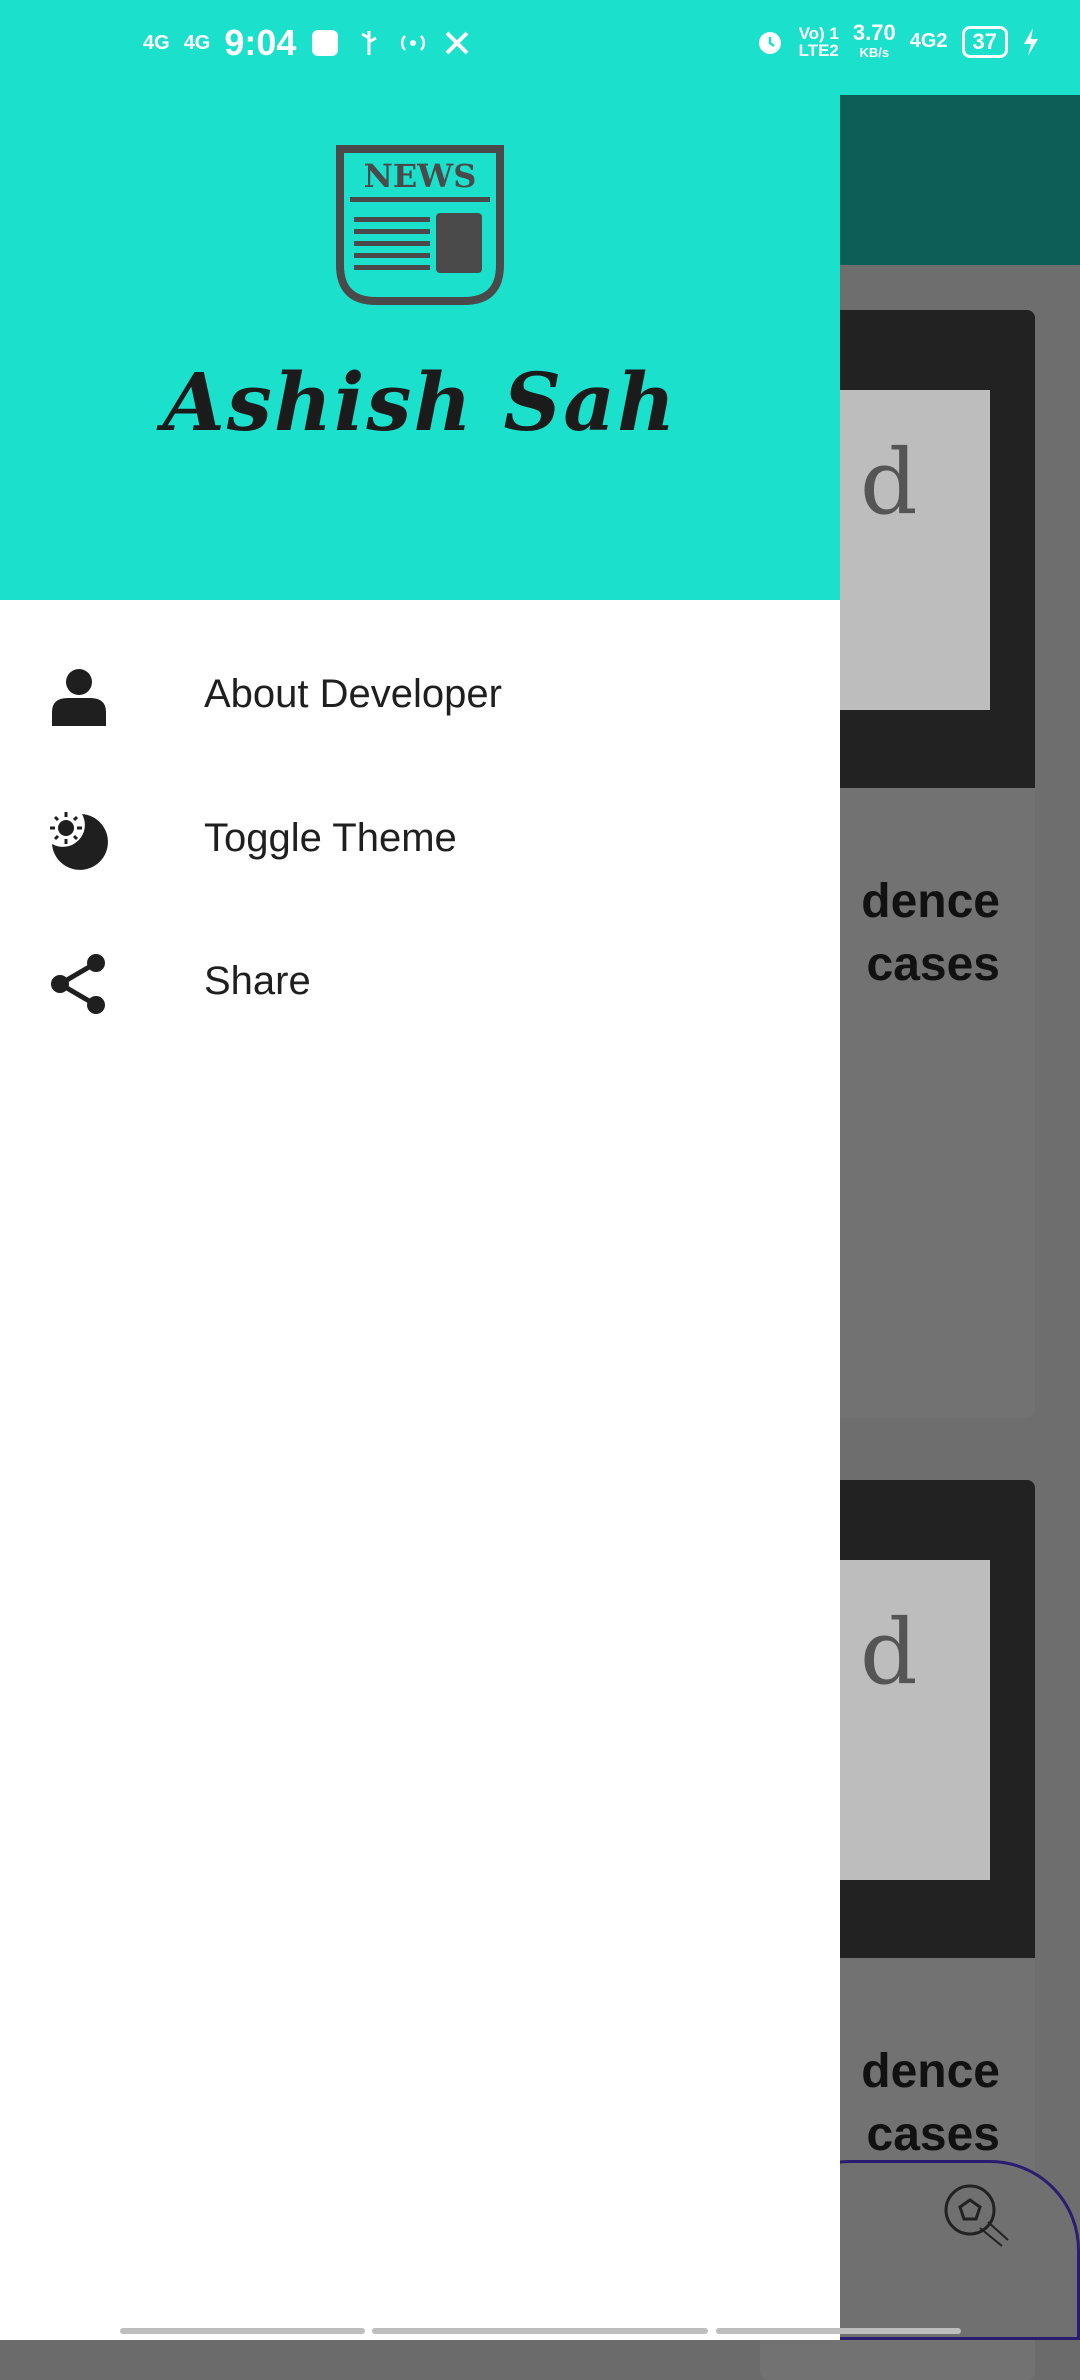  I want to click on theme-icon, so click(79, 841).